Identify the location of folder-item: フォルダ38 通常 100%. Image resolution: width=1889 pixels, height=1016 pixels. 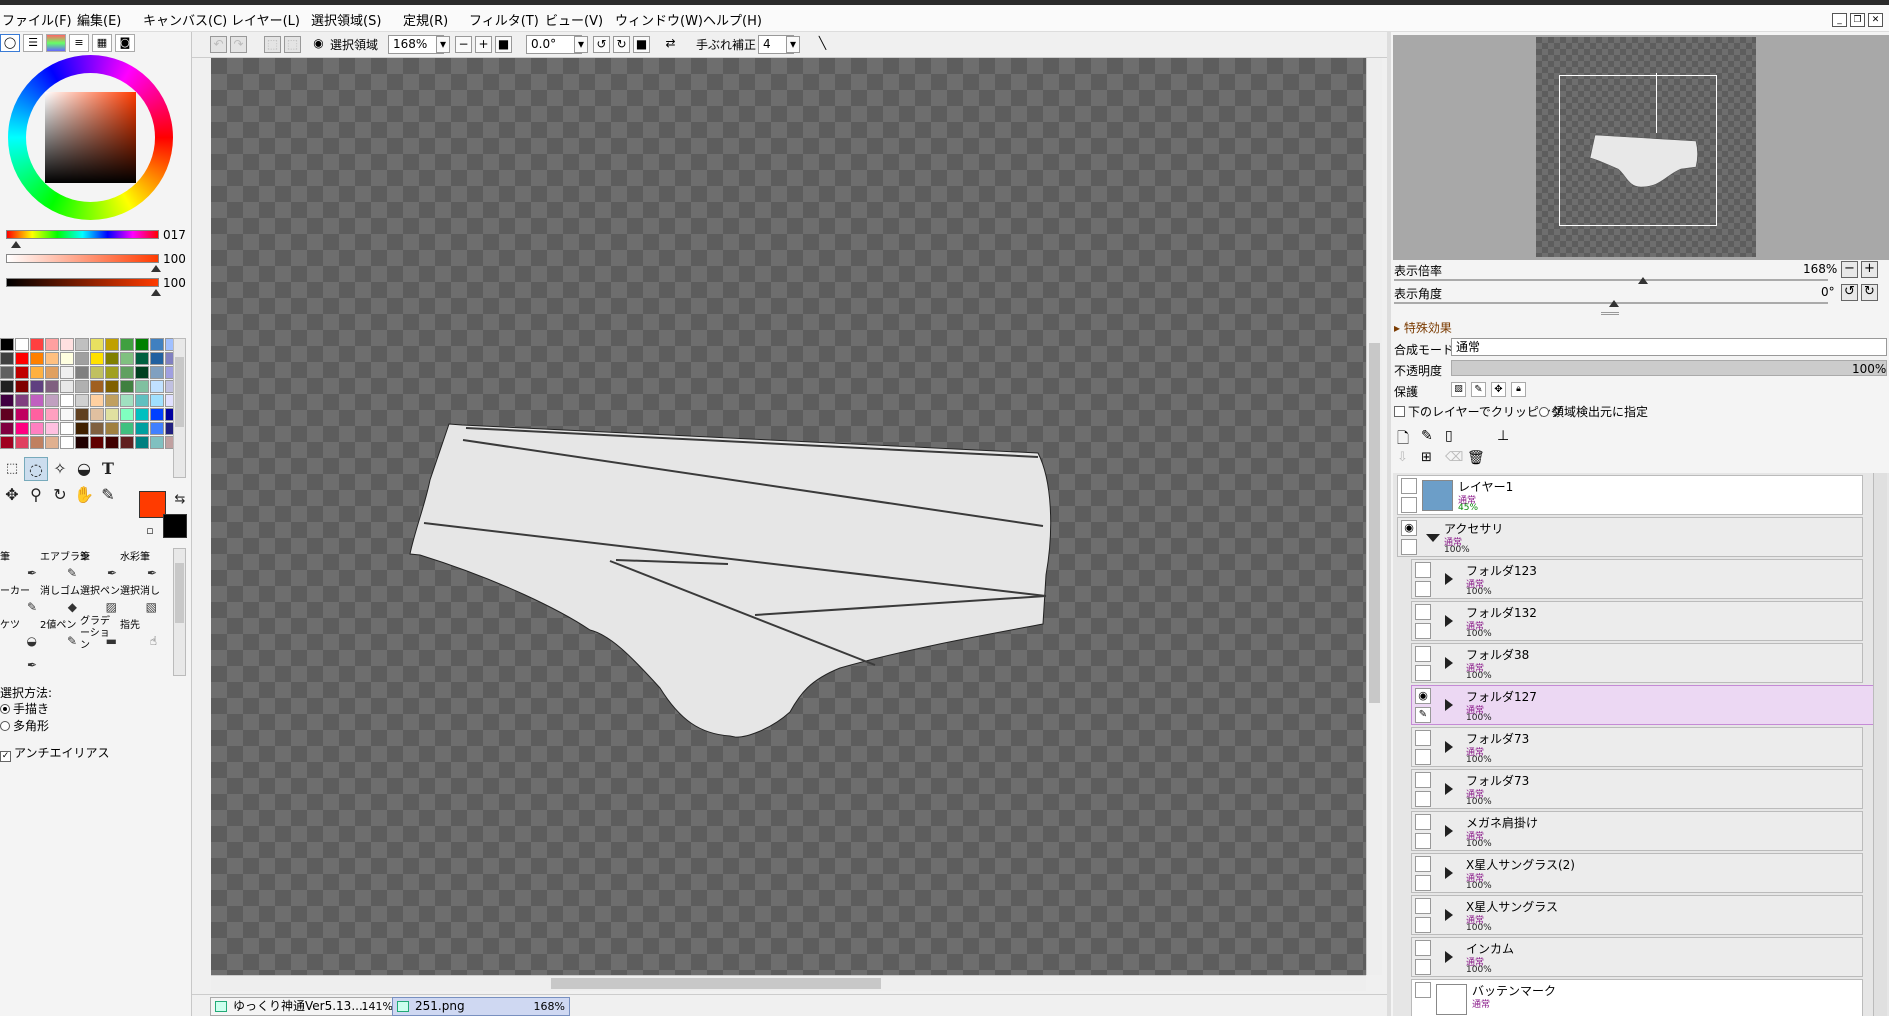
(1637, 663).